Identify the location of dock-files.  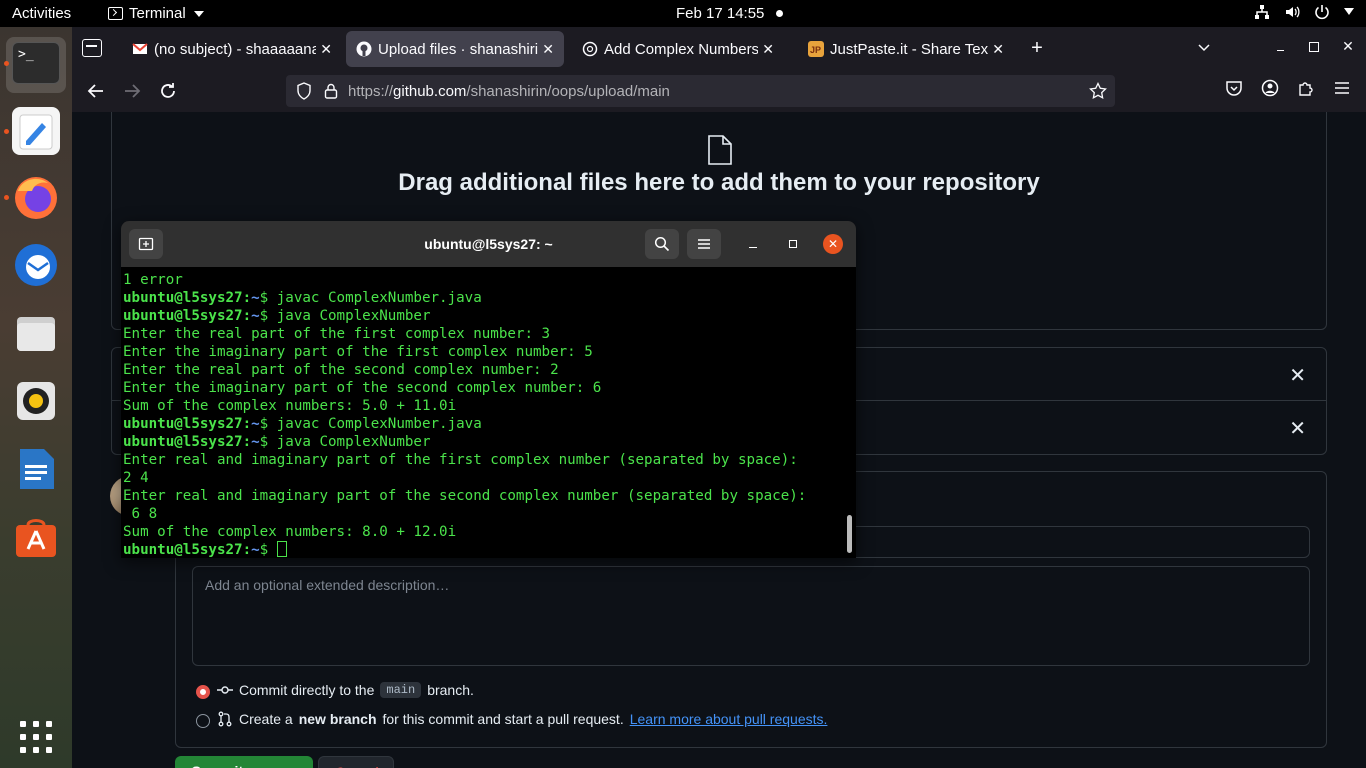
(36, 333).